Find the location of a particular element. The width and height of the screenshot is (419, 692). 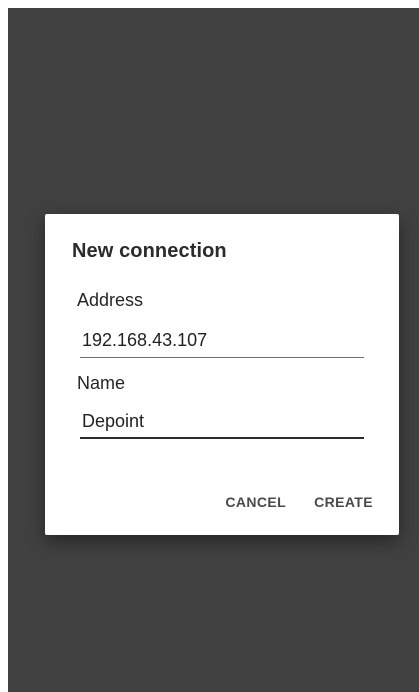

name-label: Name is located at coordinates (101, 383).